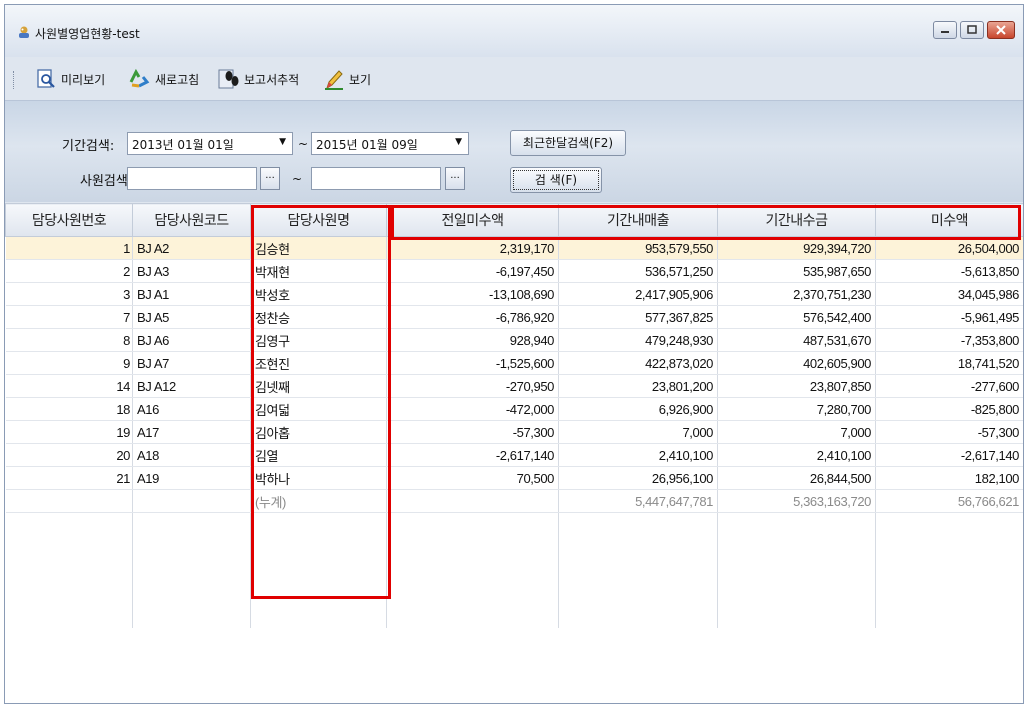 The image size is (1030, 710). Describe the element at coordinates (796, 248) in the screenshot. I see `table-cell: 929,394,720` at that location.